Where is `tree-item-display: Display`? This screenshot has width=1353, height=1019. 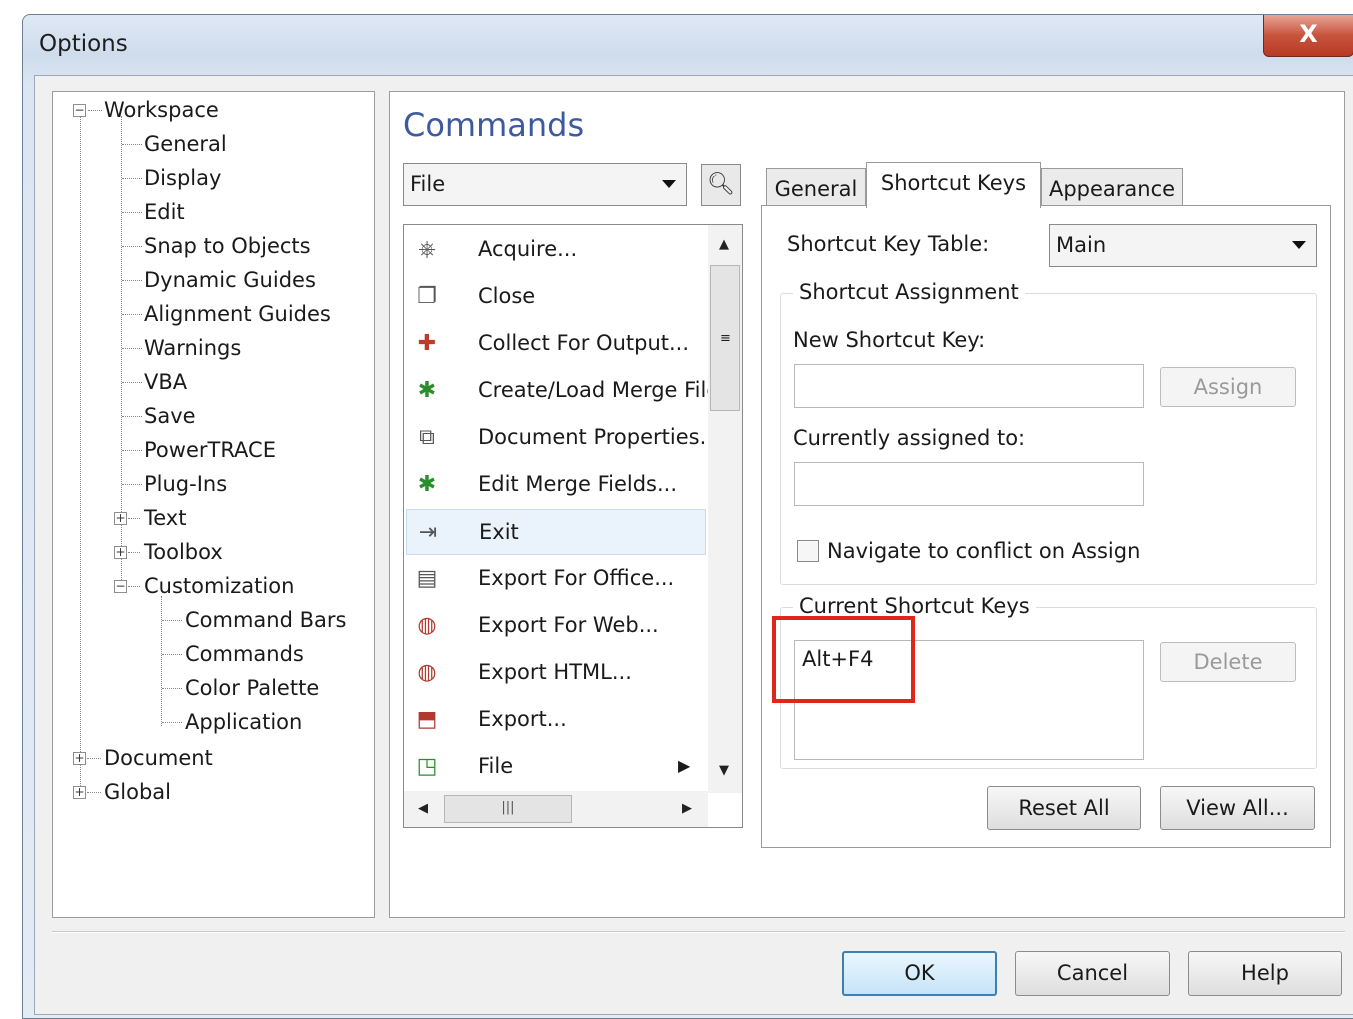
tree-item-display: Display is located at coordinates (182, 178).